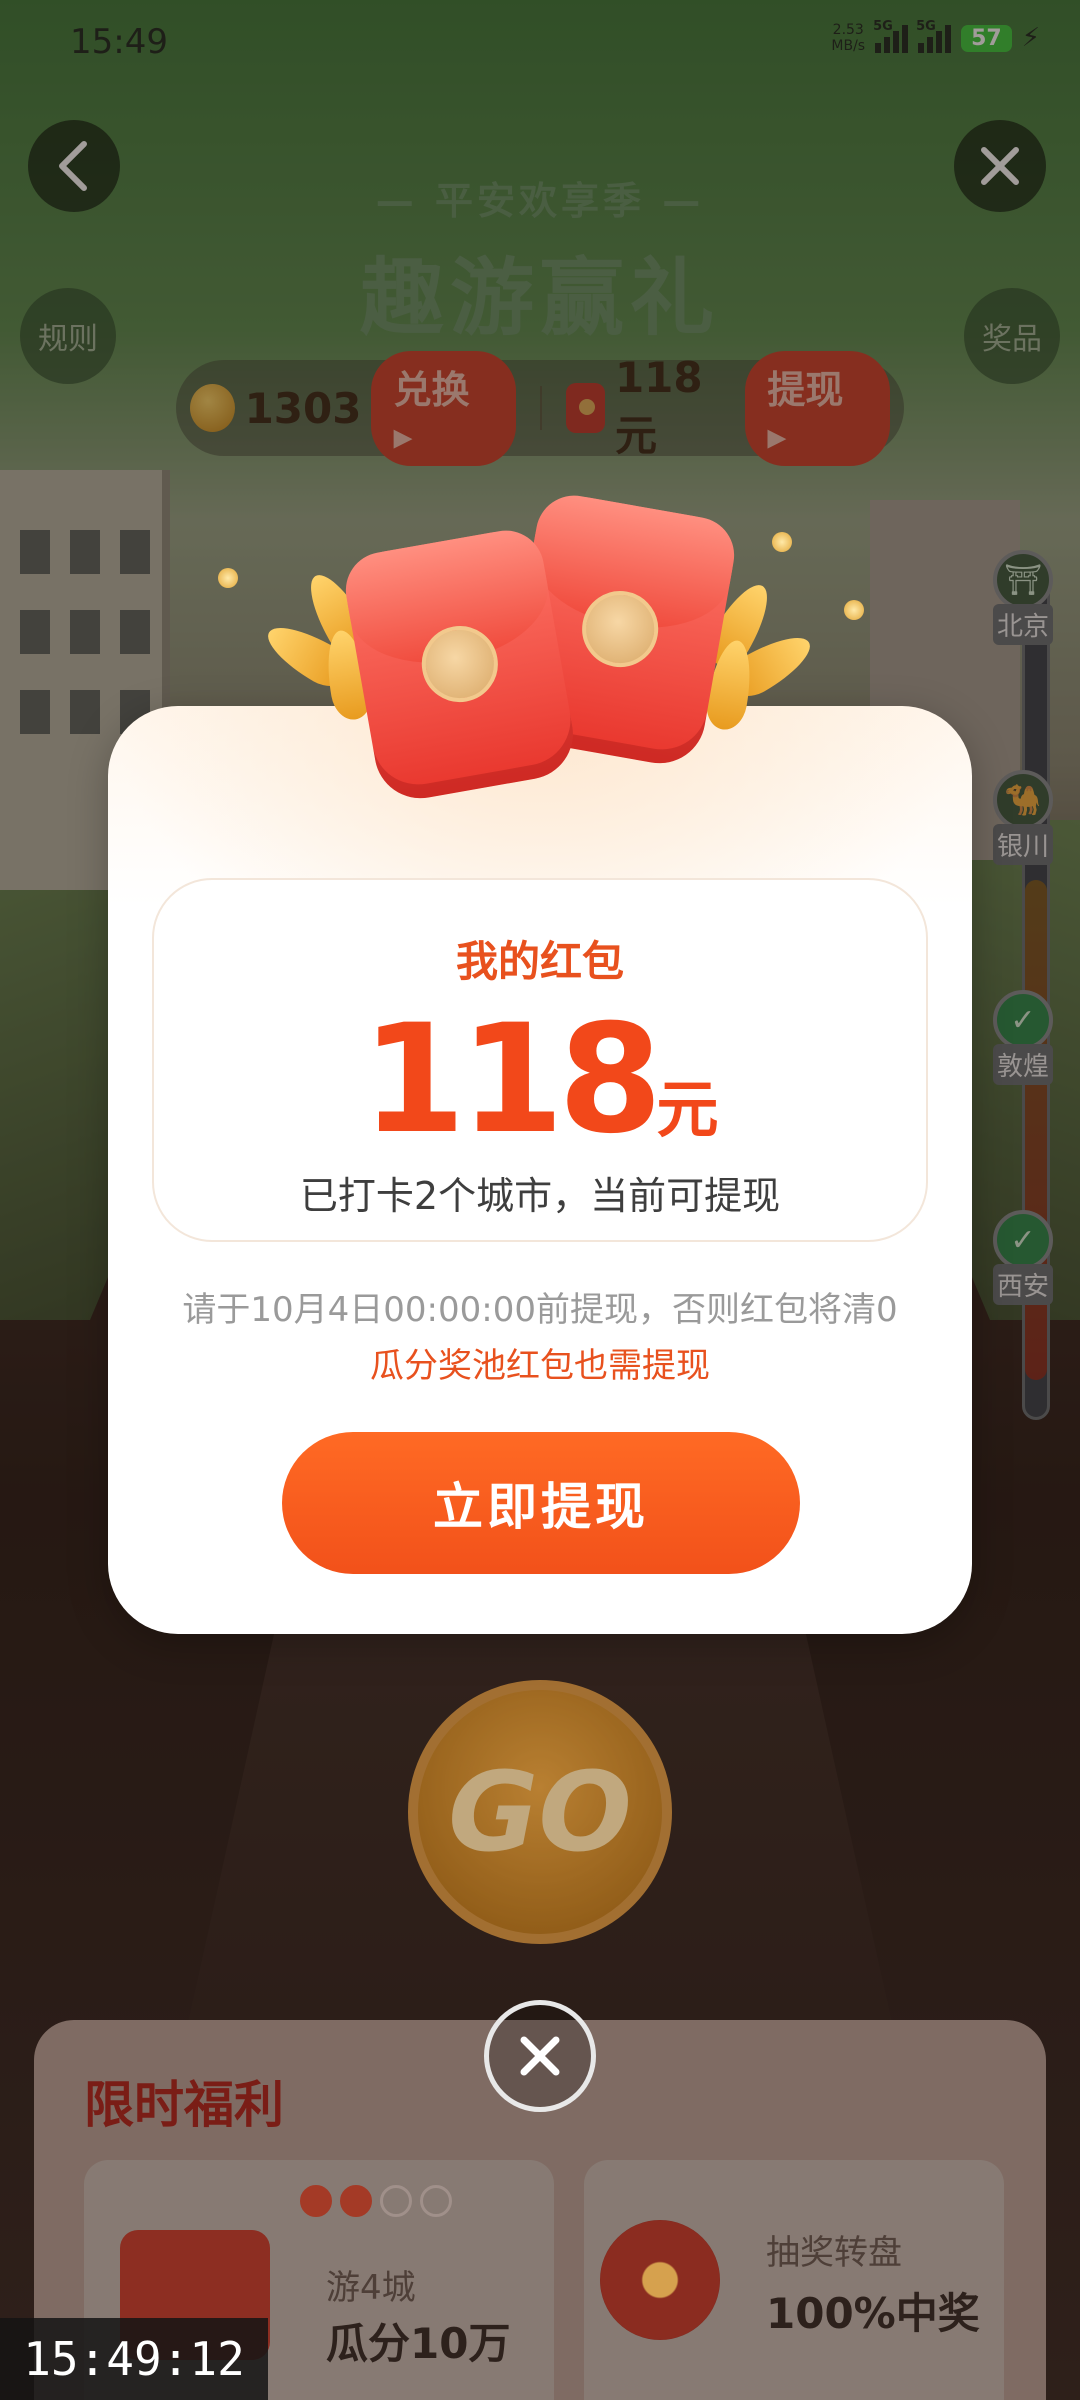  I want to click on welfare-card-subtitle: 抽奖转盘, so click(834, 2253).